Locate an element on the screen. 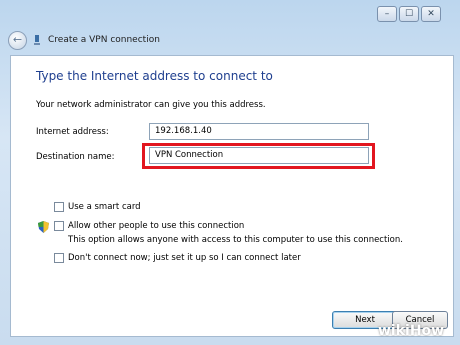 The height and width of the screenshot is (345, 460). maximize-button: ☐ is located at coordinates (409, 14).